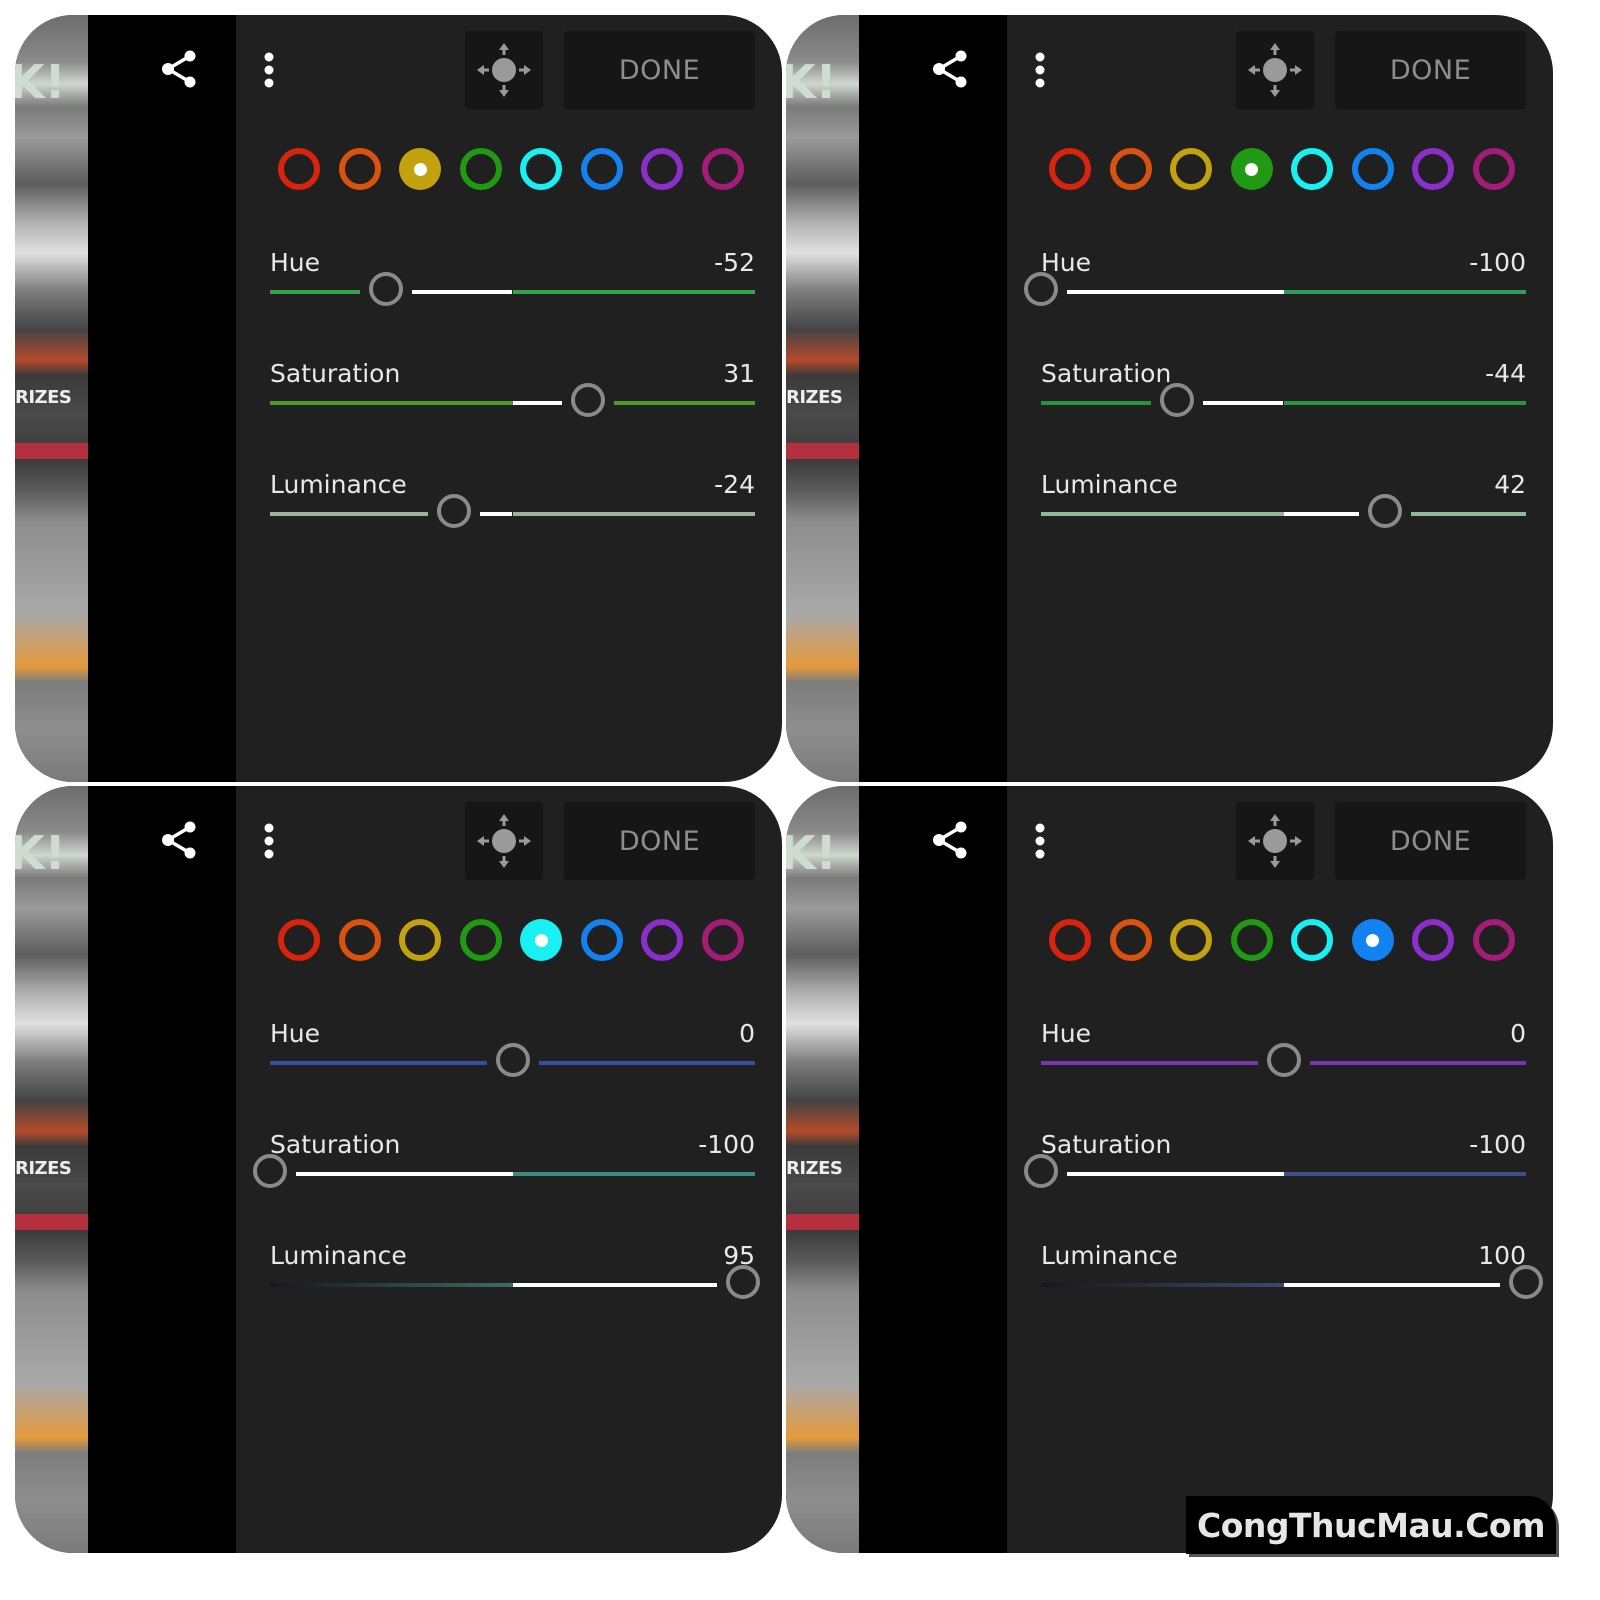  Describe the element at coordinates (814, 1168) in the screenshot. I see `photo-text-prizes: RIZES` at that location.